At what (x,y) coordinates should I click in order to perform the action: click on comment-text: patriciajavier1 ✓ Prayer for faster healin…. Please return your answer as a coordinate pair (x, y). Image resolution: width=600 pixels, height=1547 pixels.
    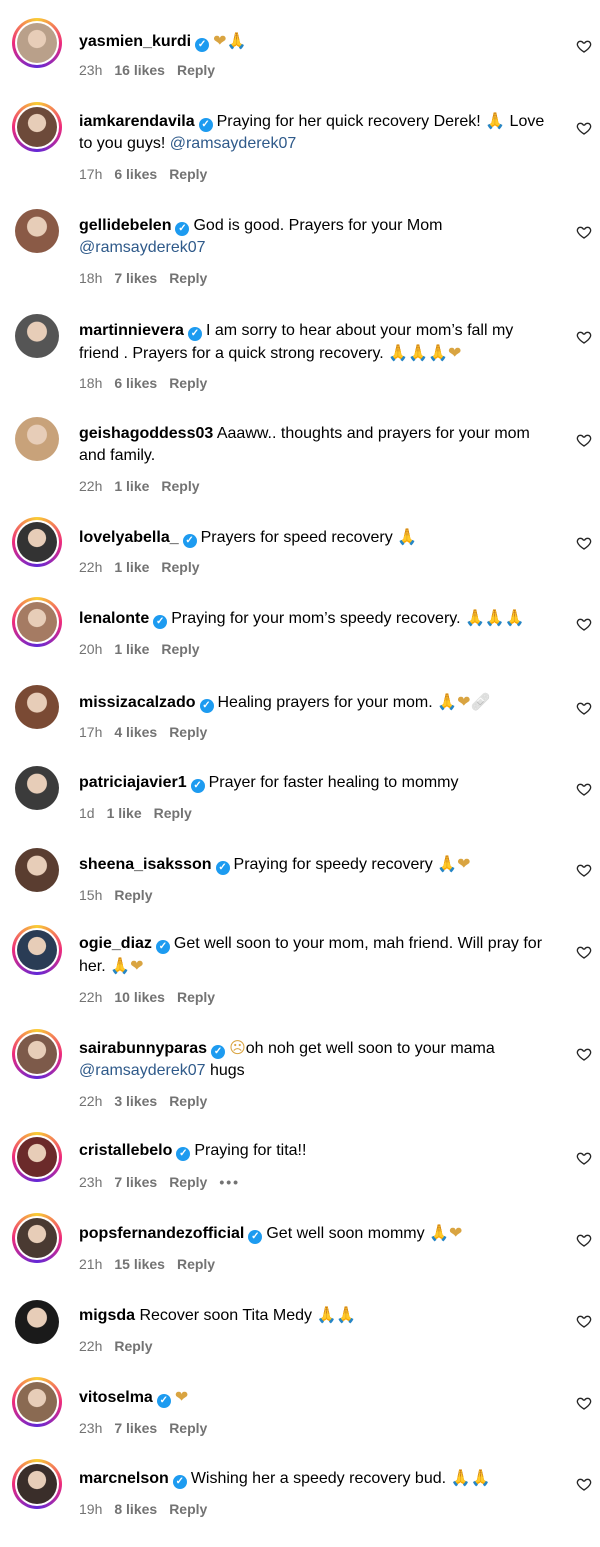
    Looking at the image, I should click on (314, 783).